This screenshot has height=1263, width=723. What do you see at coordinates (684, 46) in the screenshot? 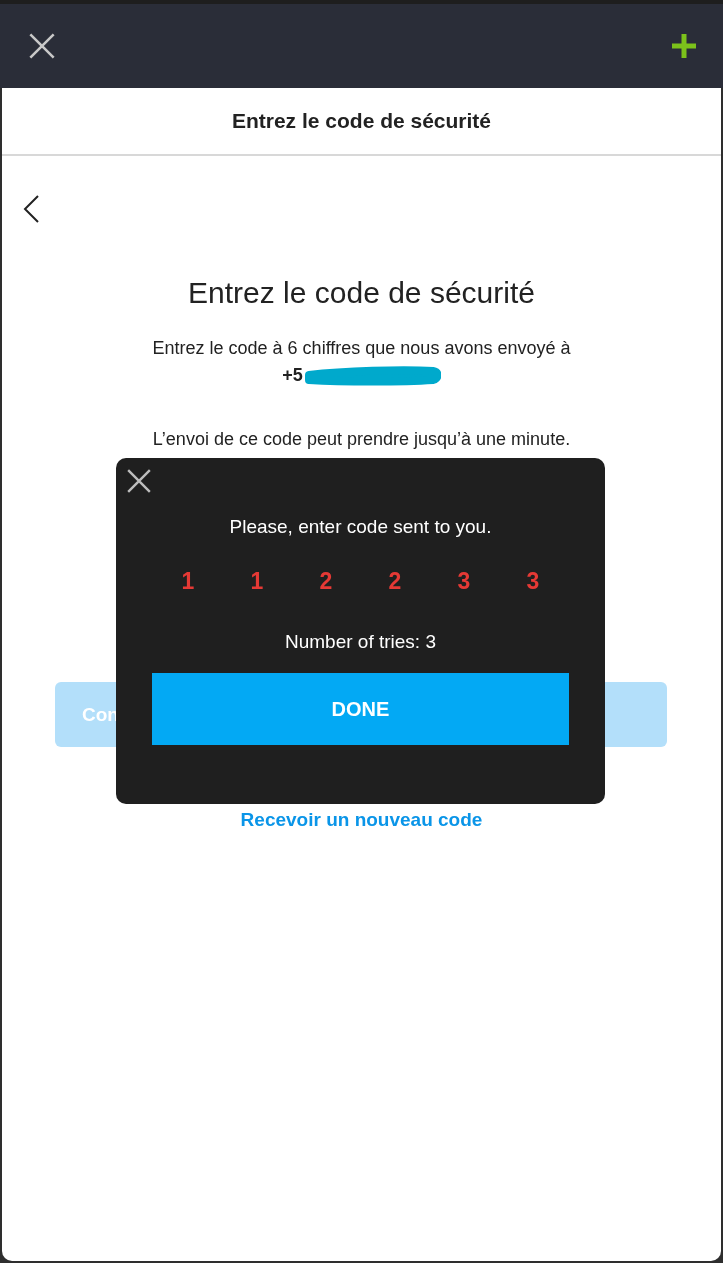
I see `plus-icon` at bounding box center [684, 46].